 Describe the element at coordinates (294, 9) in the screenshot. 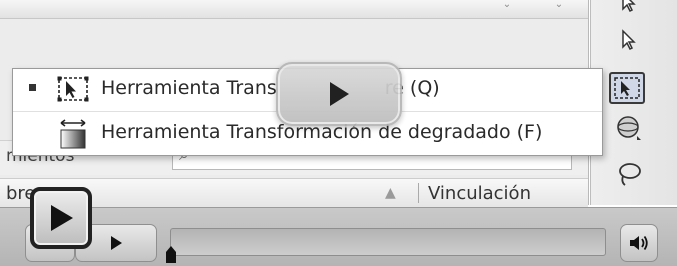

I see `panel-top-strip: ⌄ ⌄` at that location.